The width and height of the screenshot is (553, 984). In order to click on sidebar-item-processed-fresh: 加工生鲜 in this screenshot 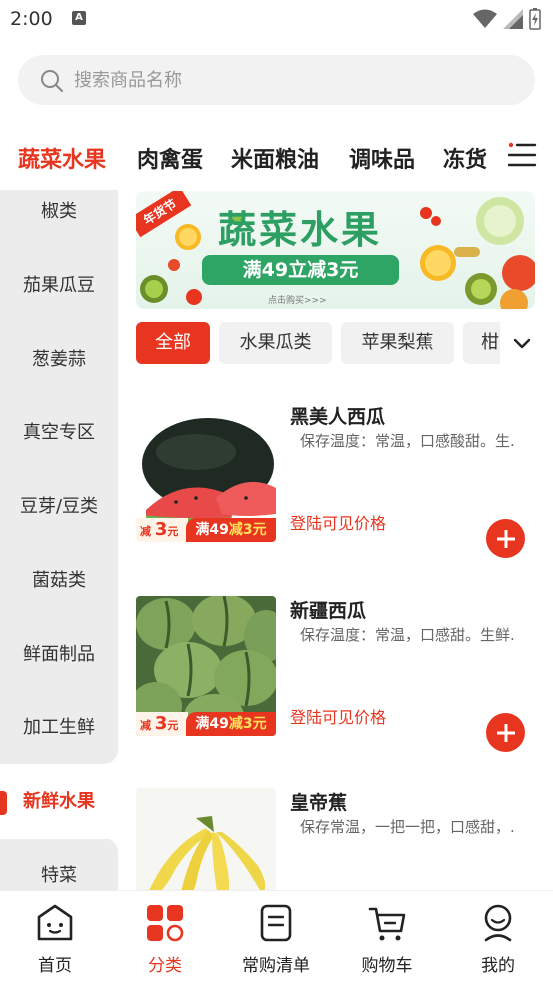, I will do `click(59, 728)`.